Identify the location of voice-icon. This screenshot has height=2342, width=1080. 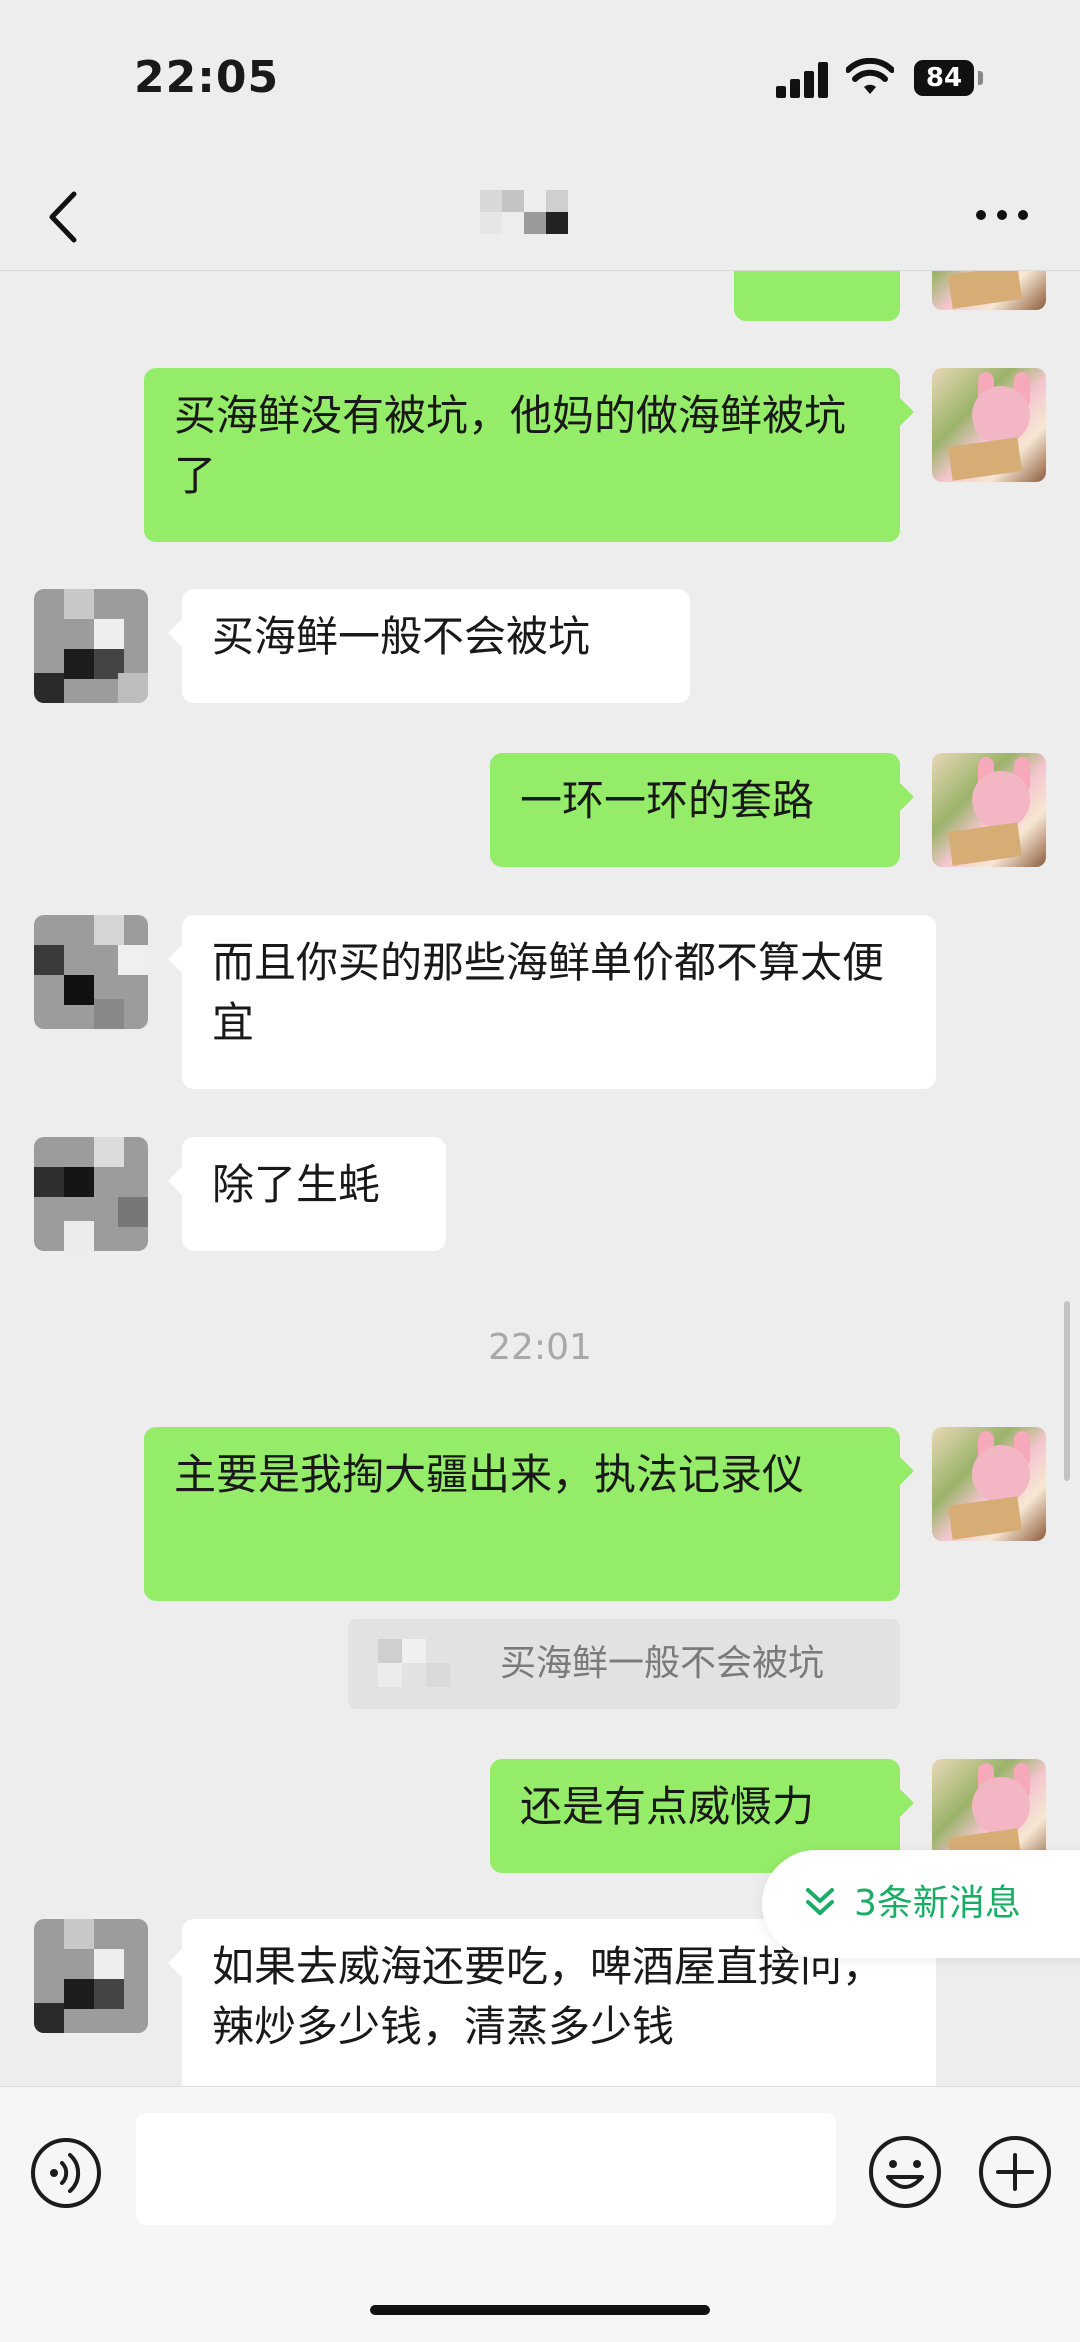
(66, 2173).